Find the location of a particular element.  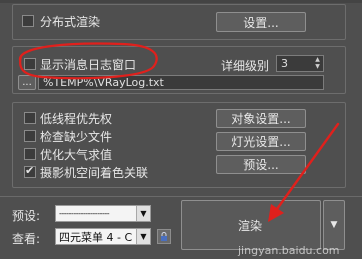

view-label: 查看: is located at coordinates (26, 239).